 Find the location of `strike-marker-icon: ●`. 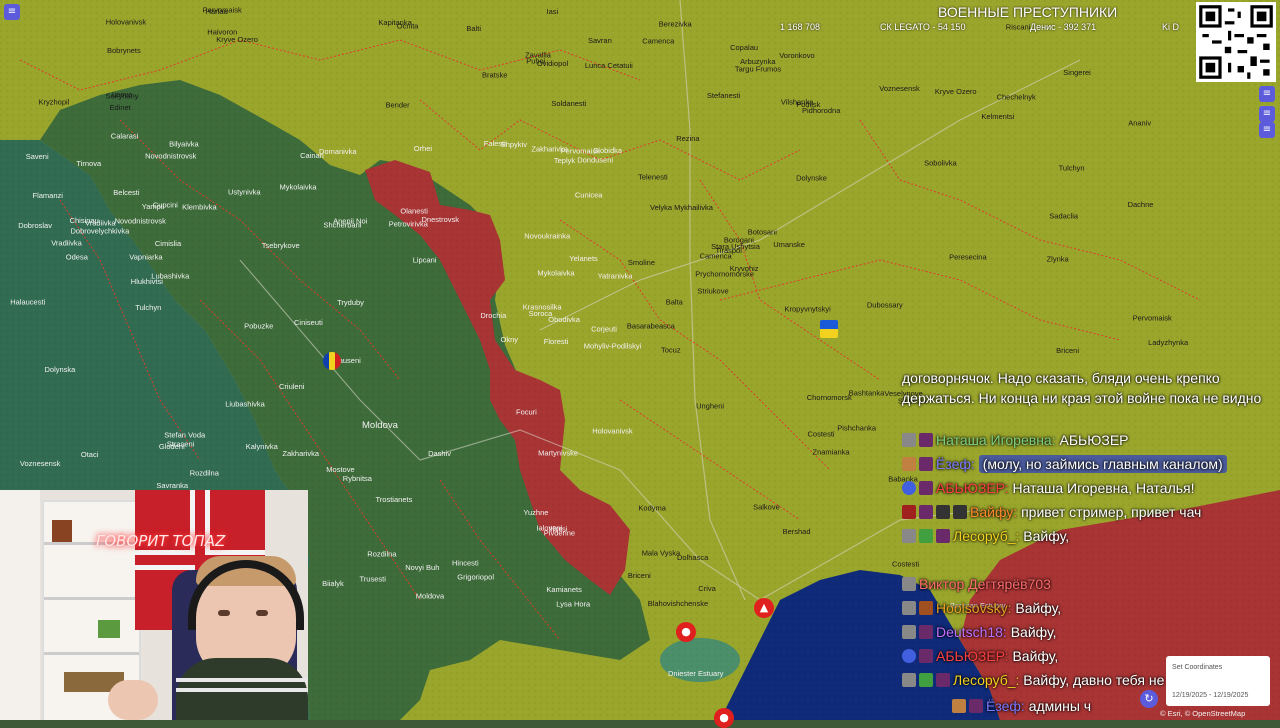

strike-marker-icon: ● is located at coordinates (686, 632).